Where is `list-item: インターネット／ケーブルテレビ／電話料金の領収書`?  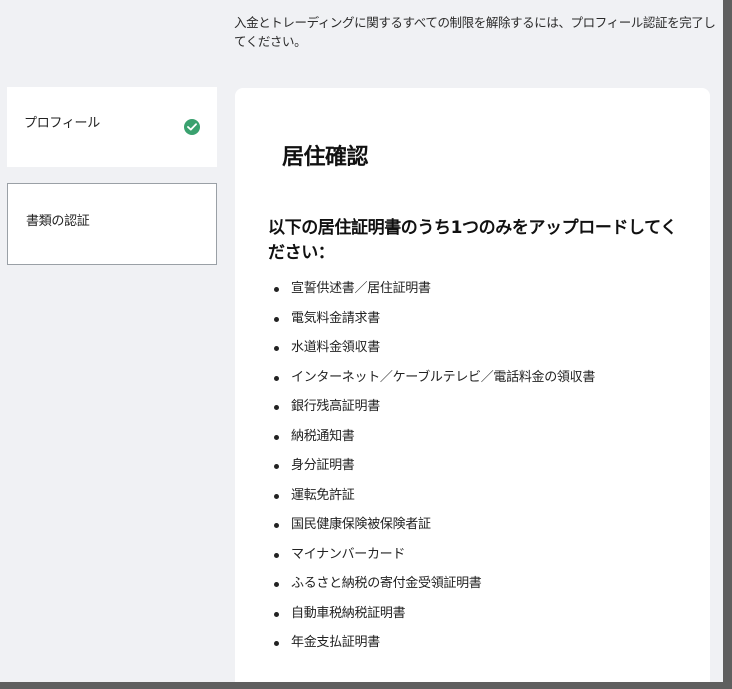
list-item: インターネット／ケーブルテレビ／電話料金の領収書 is located at coordinates (432, 385).